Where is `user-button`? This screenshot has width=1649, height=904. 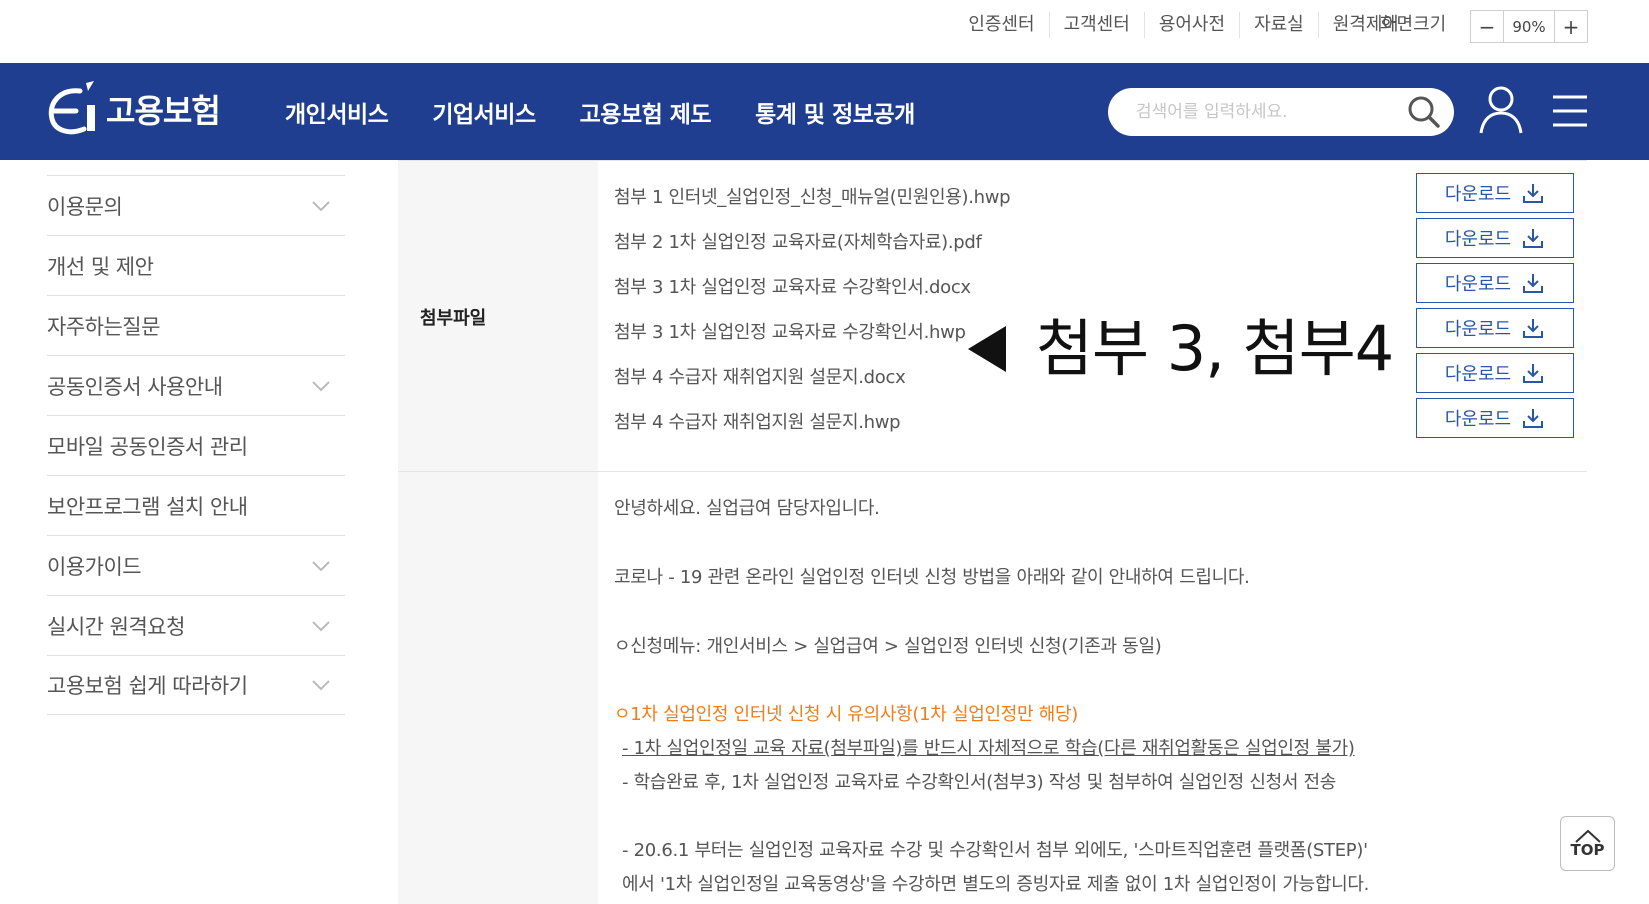
user-button is located at coordinates (1501, 110).